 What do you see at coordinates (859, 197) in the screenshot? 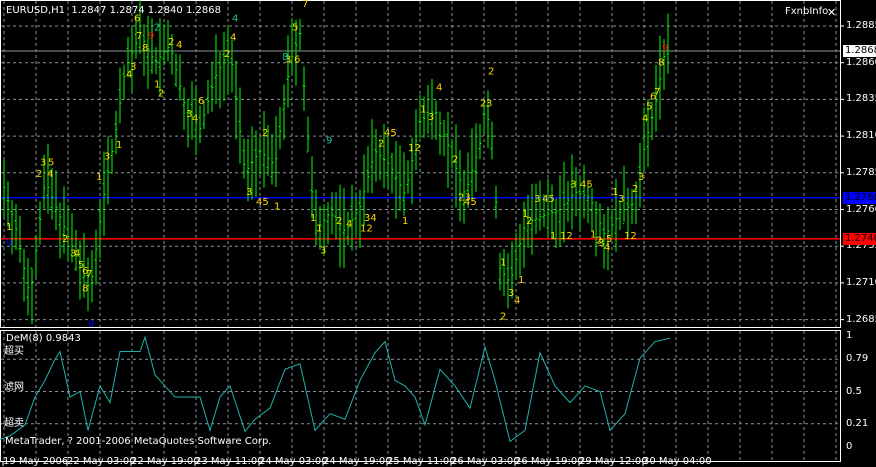
I see `price-tag: 1.2768` at bounding box center [859, 197].